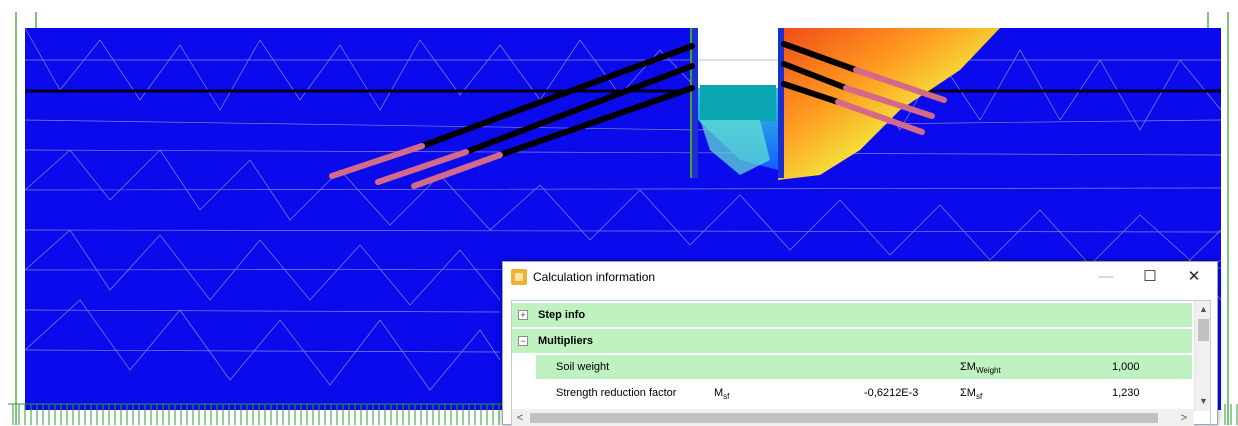 The height and width of the screenshot is (426, 1238). Describe the element at coordinates (980, 368) in the screenshot. I see `sum-multiplier-symbol: ΣMWeight` at that location.